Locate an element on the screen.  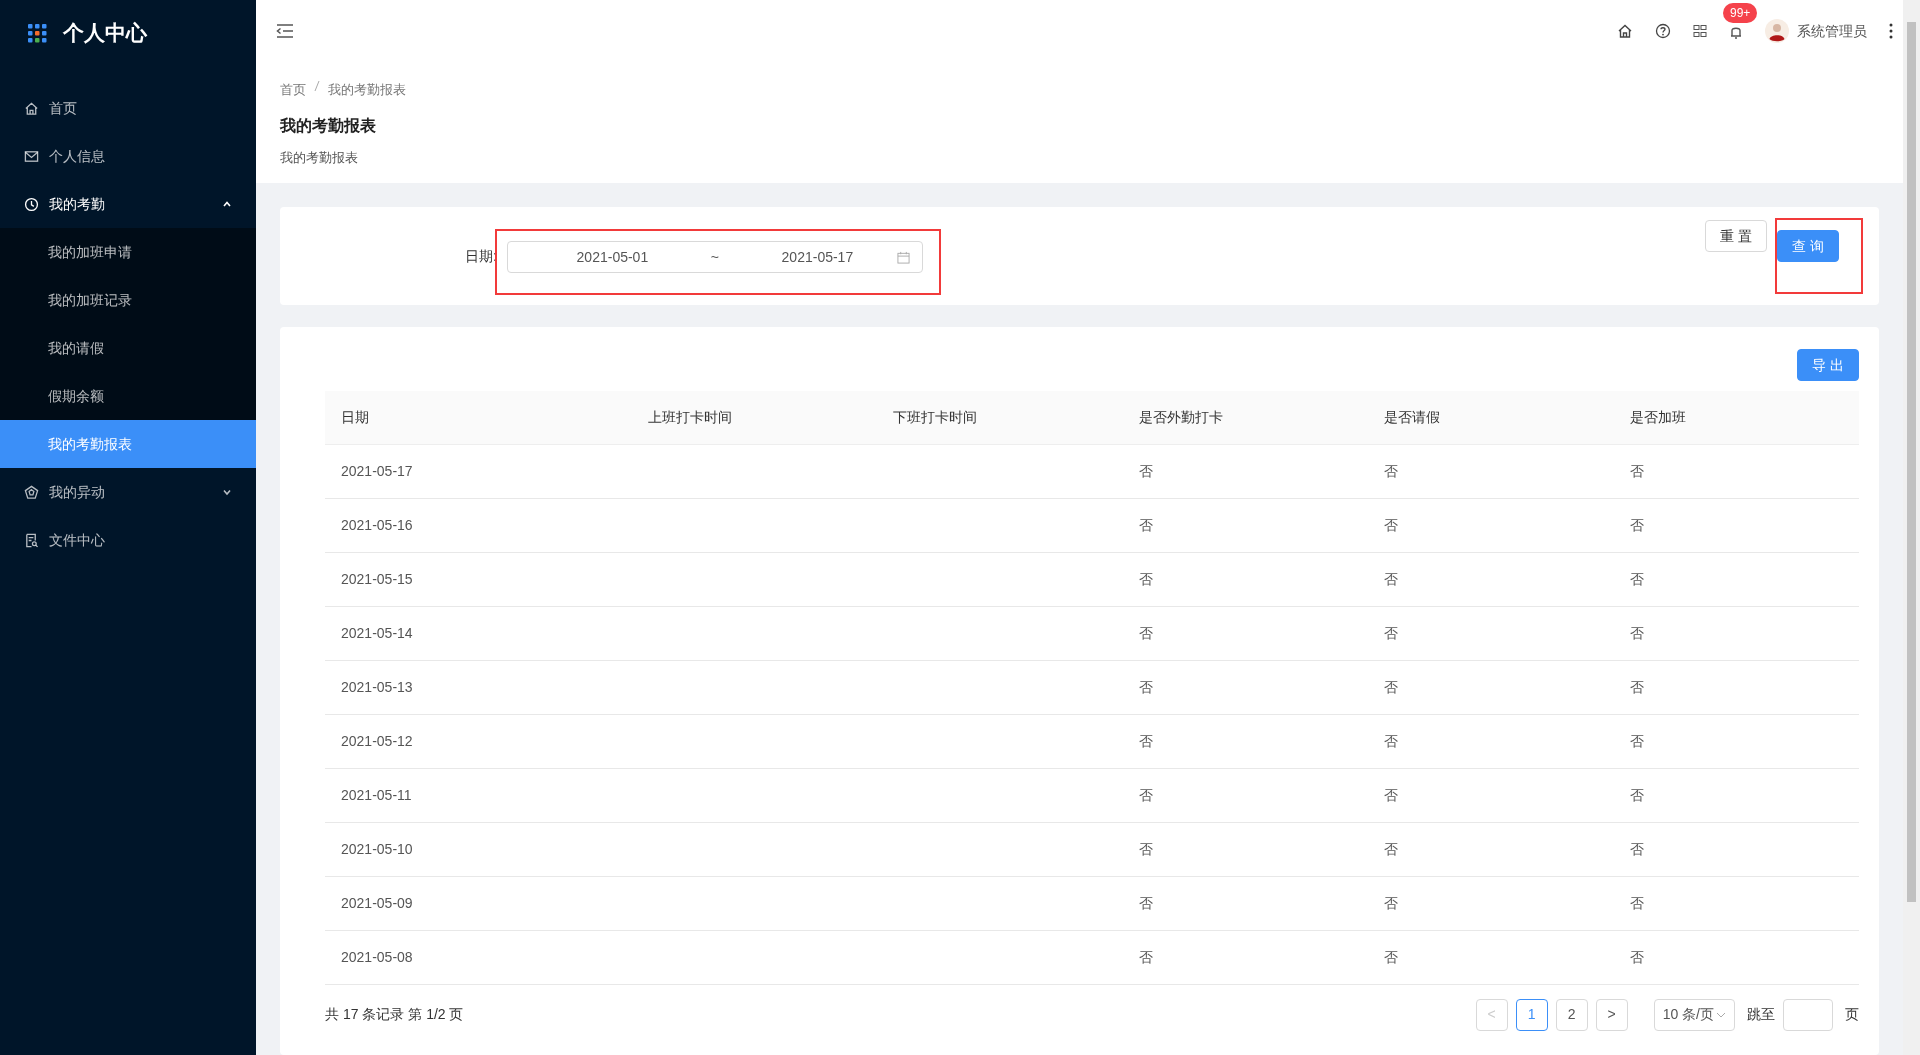
date-range-field: 2021-05-01 ~ 2021-05-17 is located at coordinates (714, 257).